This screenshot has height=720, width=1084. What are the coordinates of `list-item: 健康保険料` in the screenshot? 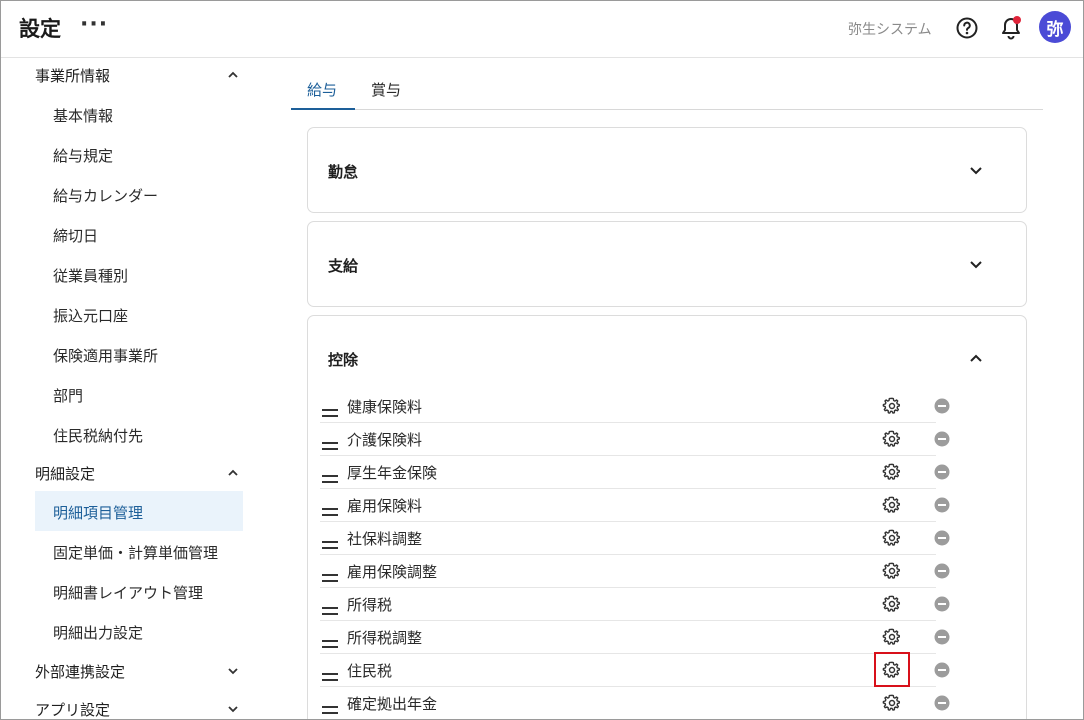 It's located at (635, 406).